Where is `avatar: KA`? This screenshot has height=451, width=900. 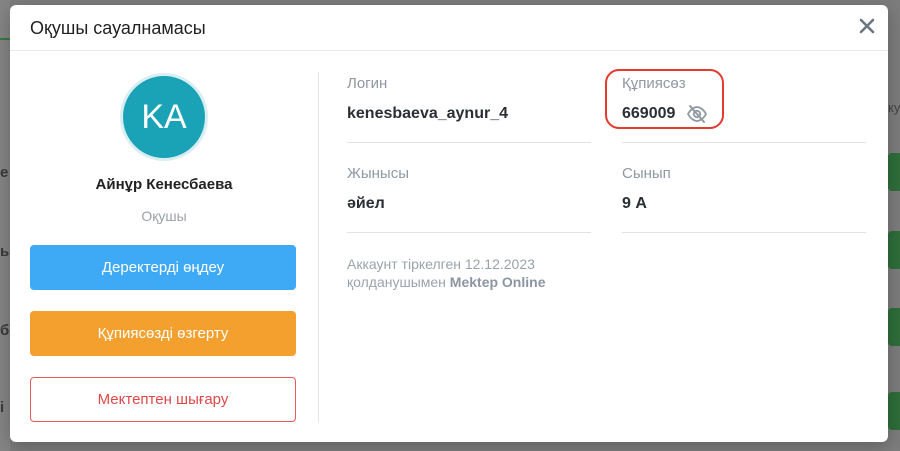 avatar: KA is located at coordinates (164, 117).